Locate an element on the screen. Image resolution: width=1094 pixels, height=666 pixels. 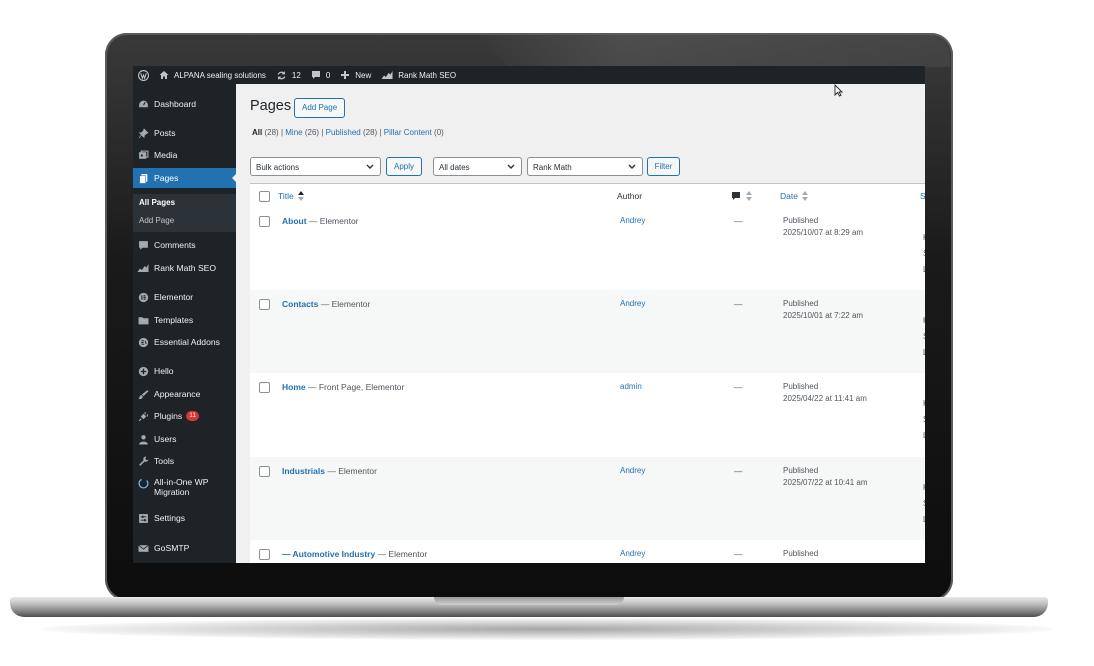
dates-select: All dates is located at coordinates (477, 166).